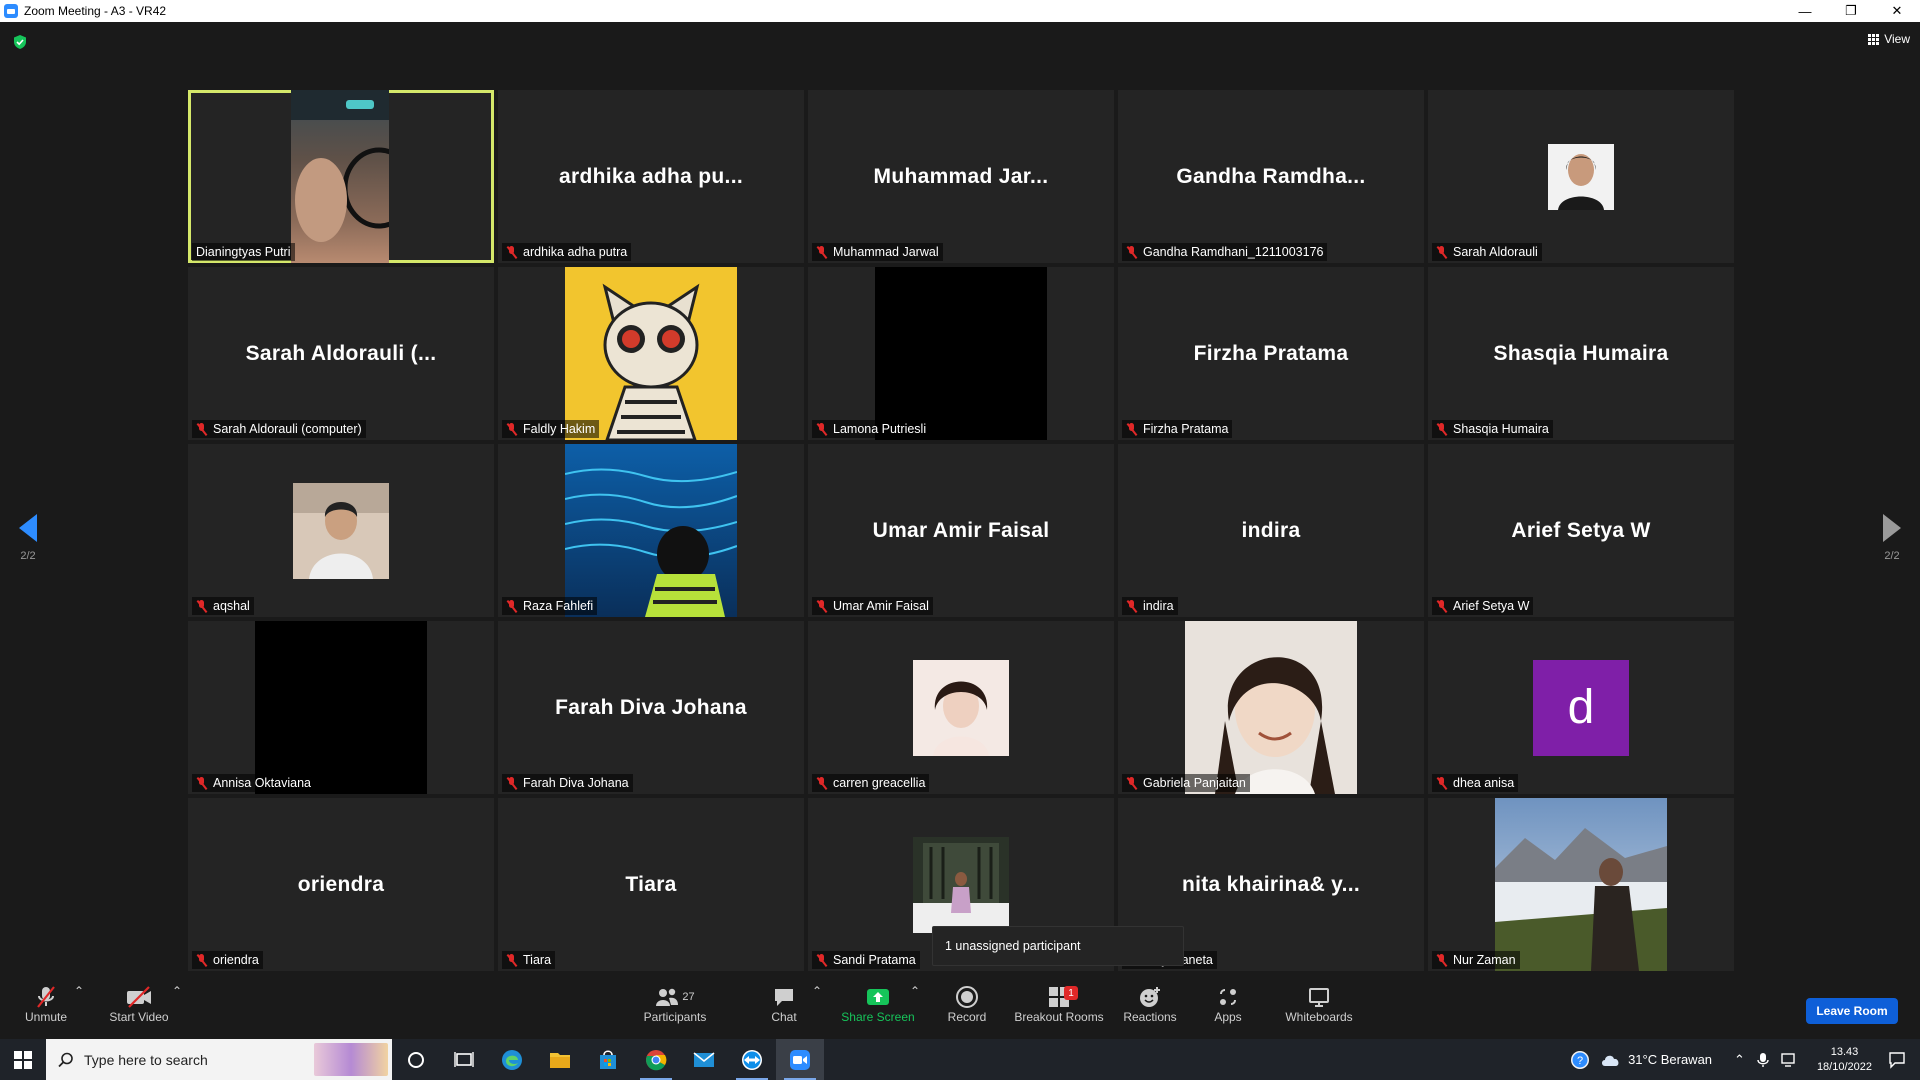 This screenshot has height=1080, width=1920. I want to click on chrome-browser-icon, so click(656, 1059).